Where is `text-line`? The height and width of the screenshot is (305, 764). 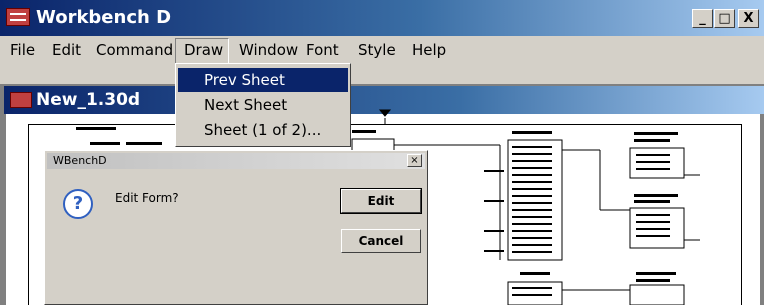 text-line is located at coordinates (532, 132).